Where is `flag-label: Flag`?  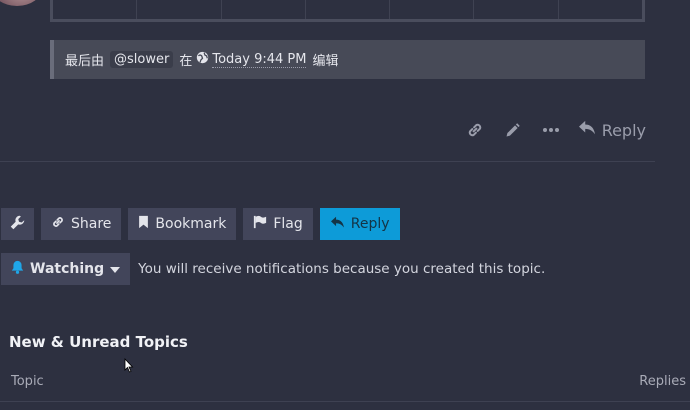 flag-label: Flag is located at coordinates (288, 224).